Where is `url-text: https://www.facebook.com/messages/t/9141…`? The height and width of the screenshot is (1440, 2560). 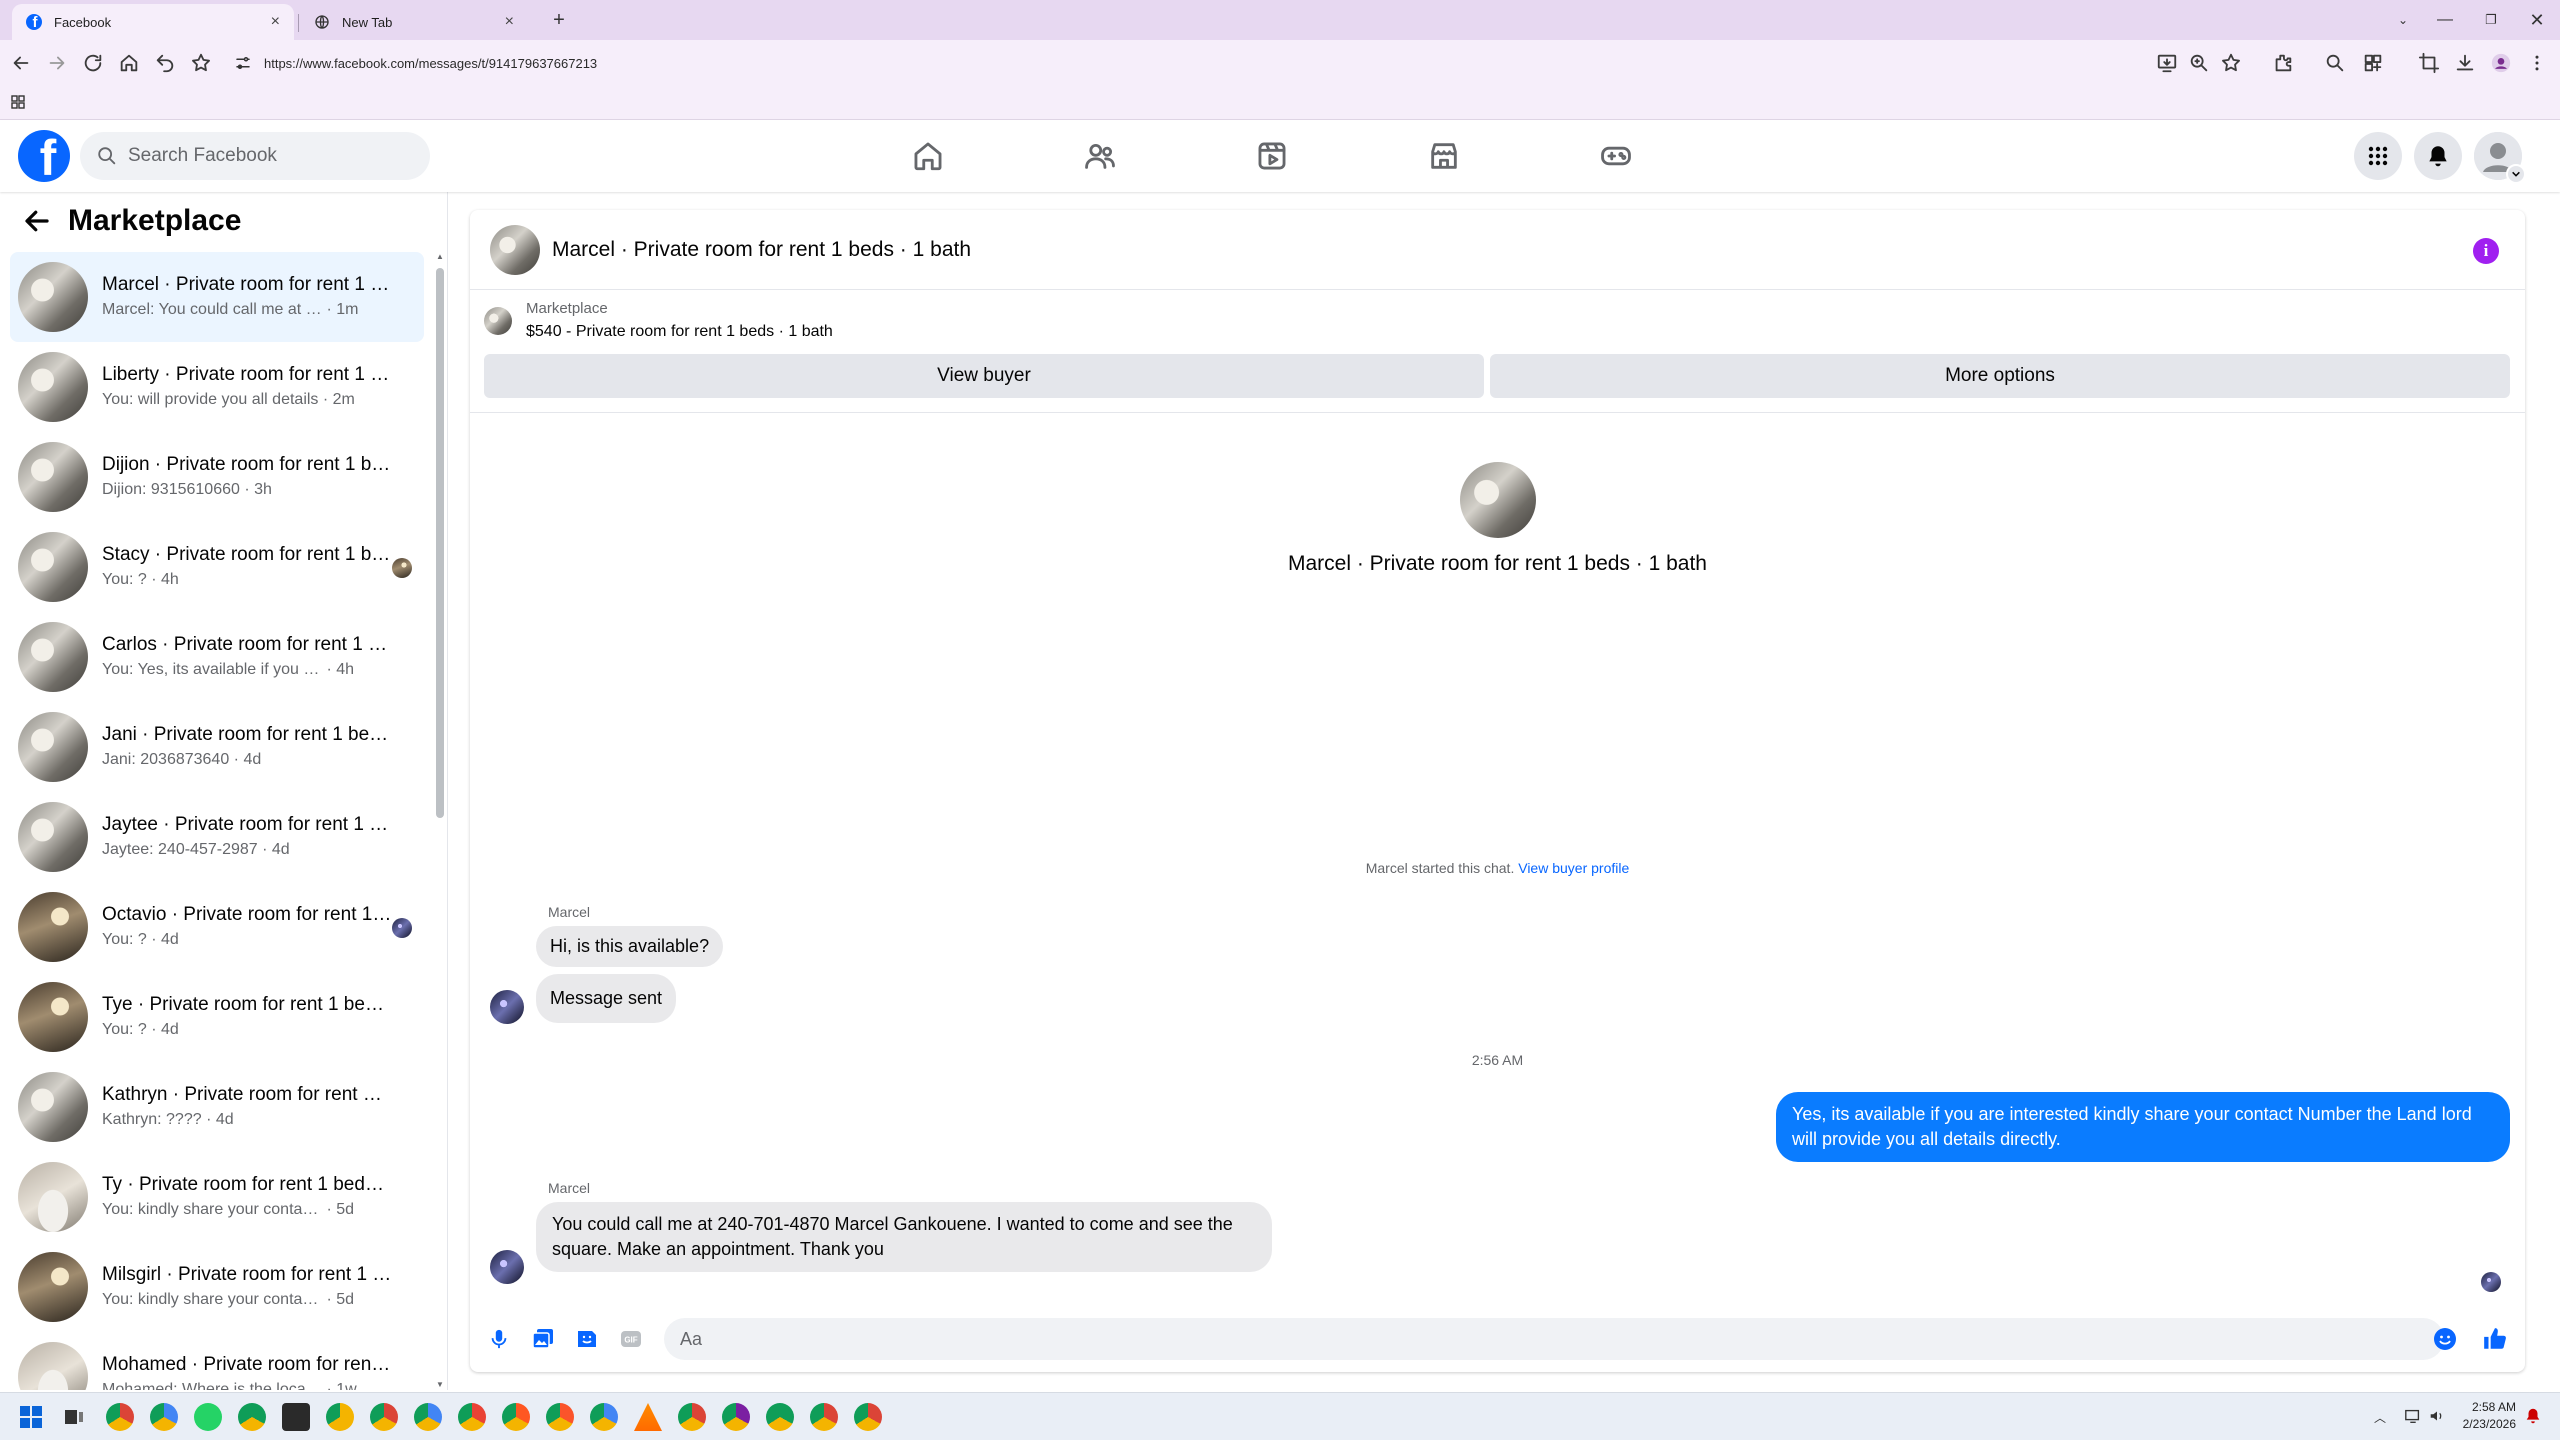
url-text: https://www.facebook.com/messages/t/9141… is located at coordinates (430, 63).